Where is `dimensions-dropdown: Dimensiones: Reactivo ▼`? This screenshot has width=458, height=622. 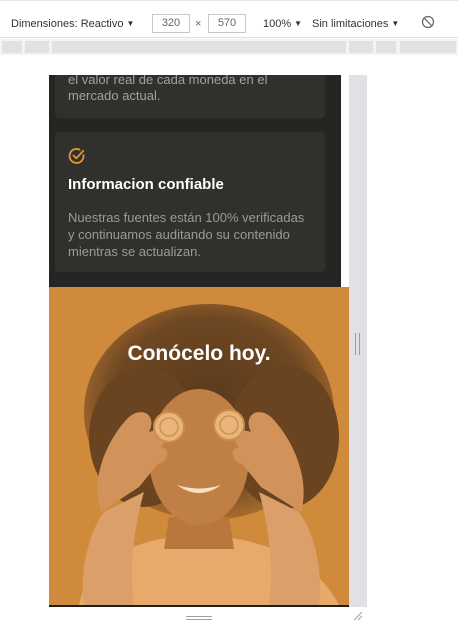 dimensions-dropdown: Dimensiones: Reactivo ▼ is located at coordinates (72, 24).